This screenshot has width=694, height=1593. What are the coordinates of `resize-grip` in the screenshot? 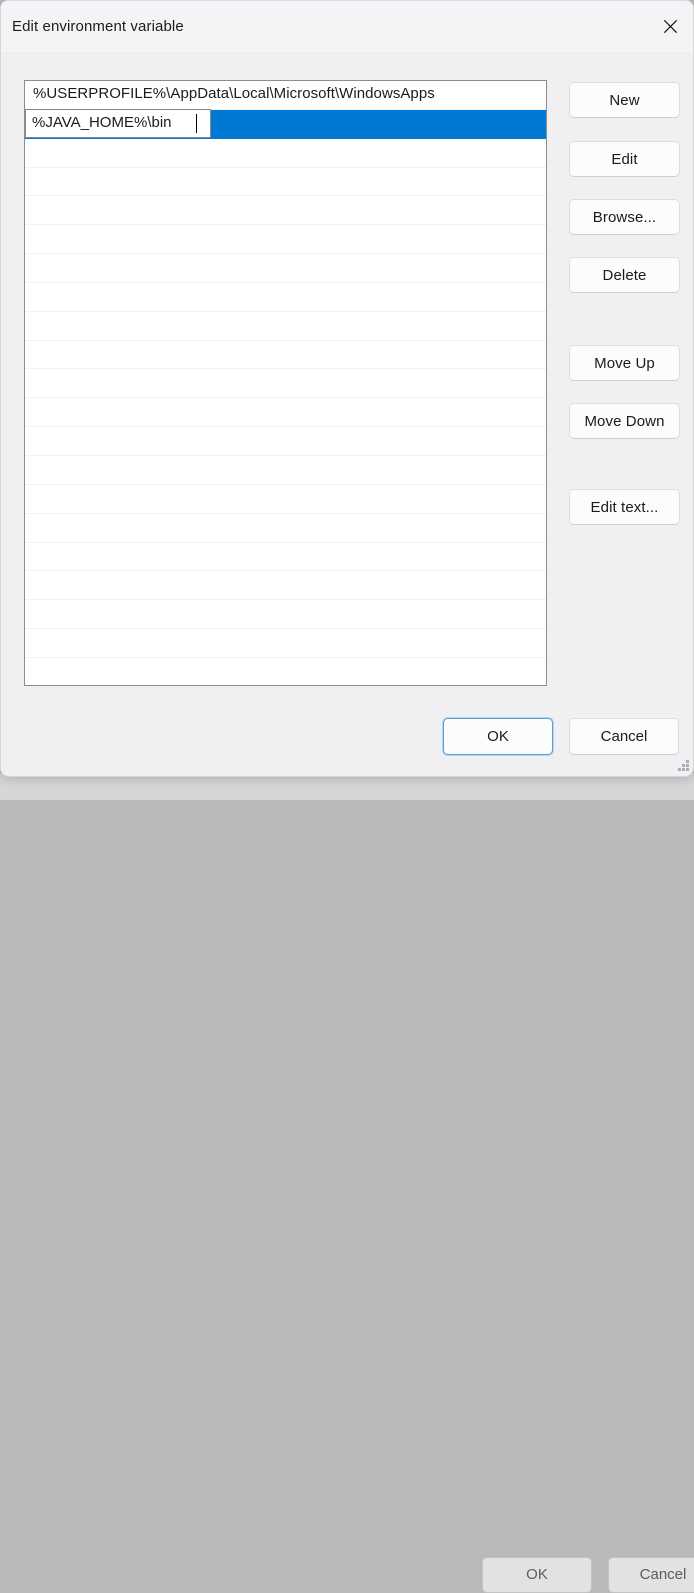 It's located at (683, 766).